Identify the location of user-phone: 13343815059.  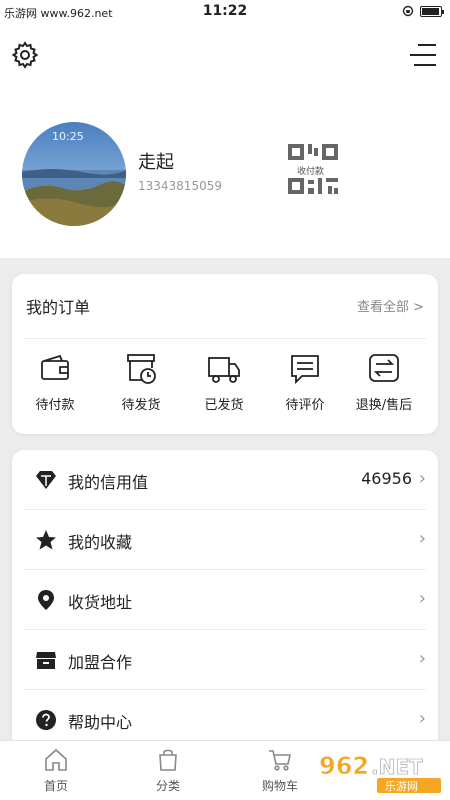
(180, 186).